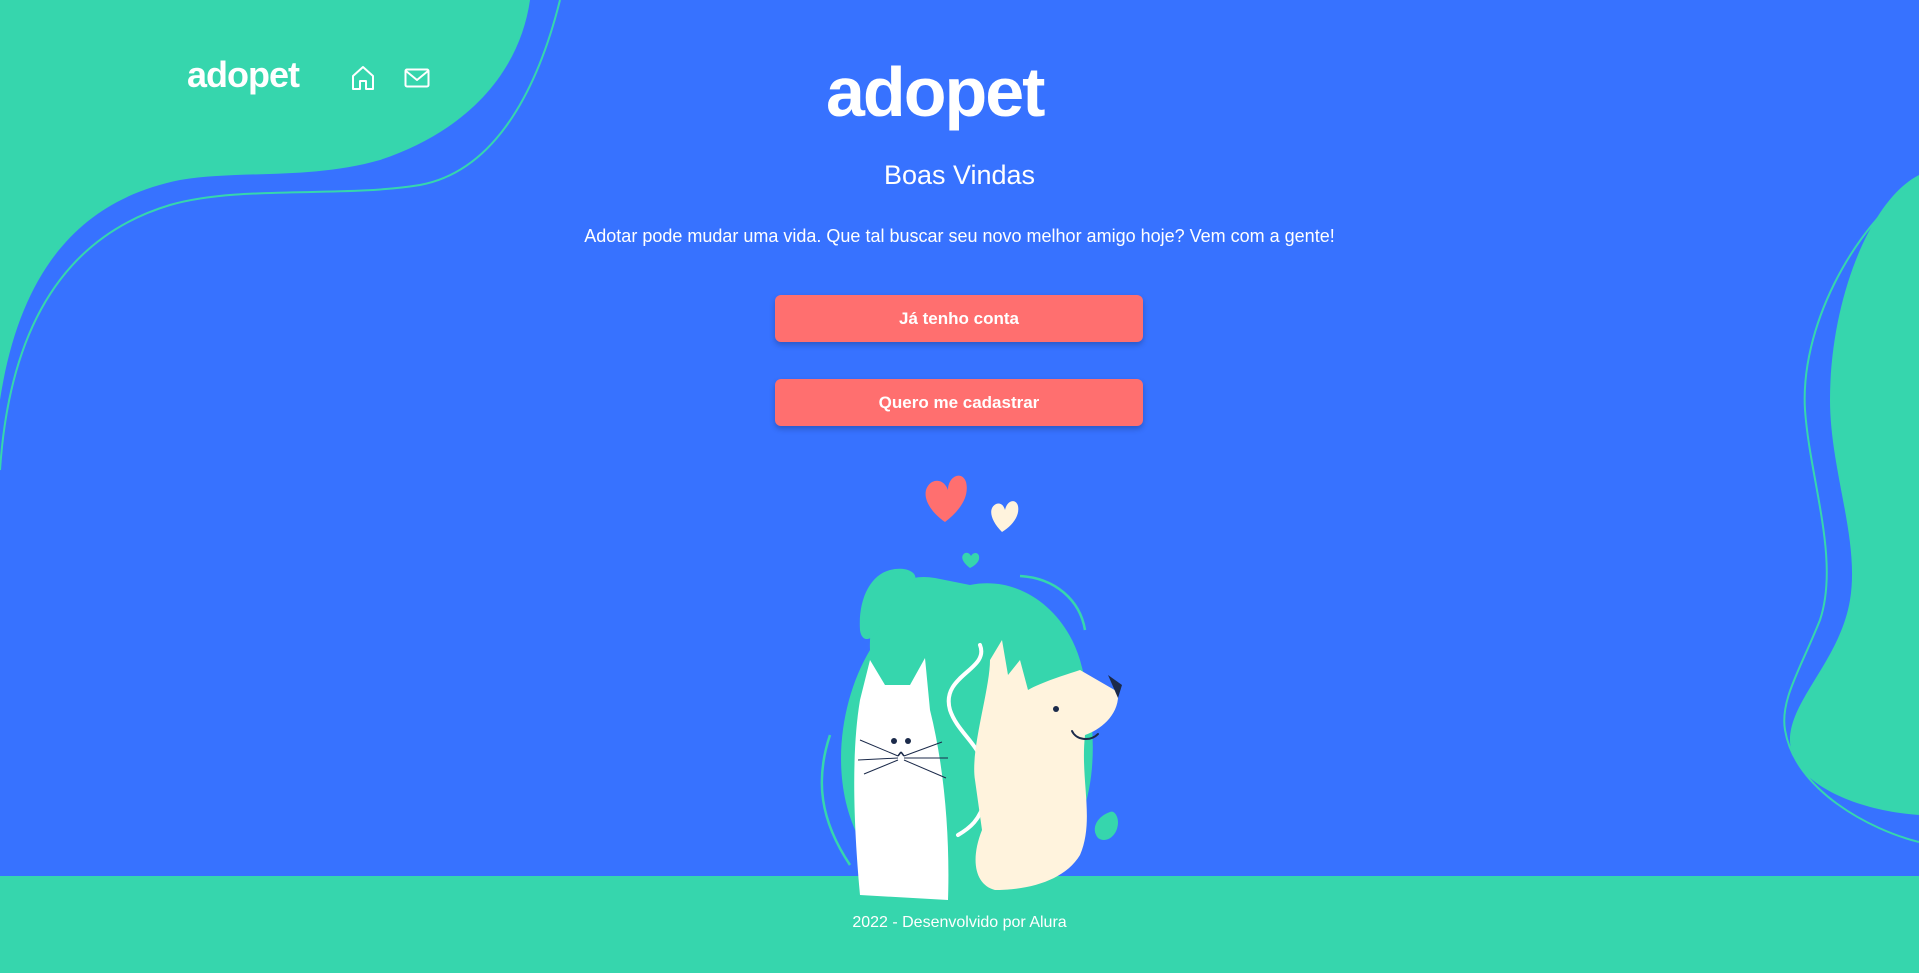 This screenshot has height=973, width=1919. I want to click on nav-home-link, so click(363, 78).